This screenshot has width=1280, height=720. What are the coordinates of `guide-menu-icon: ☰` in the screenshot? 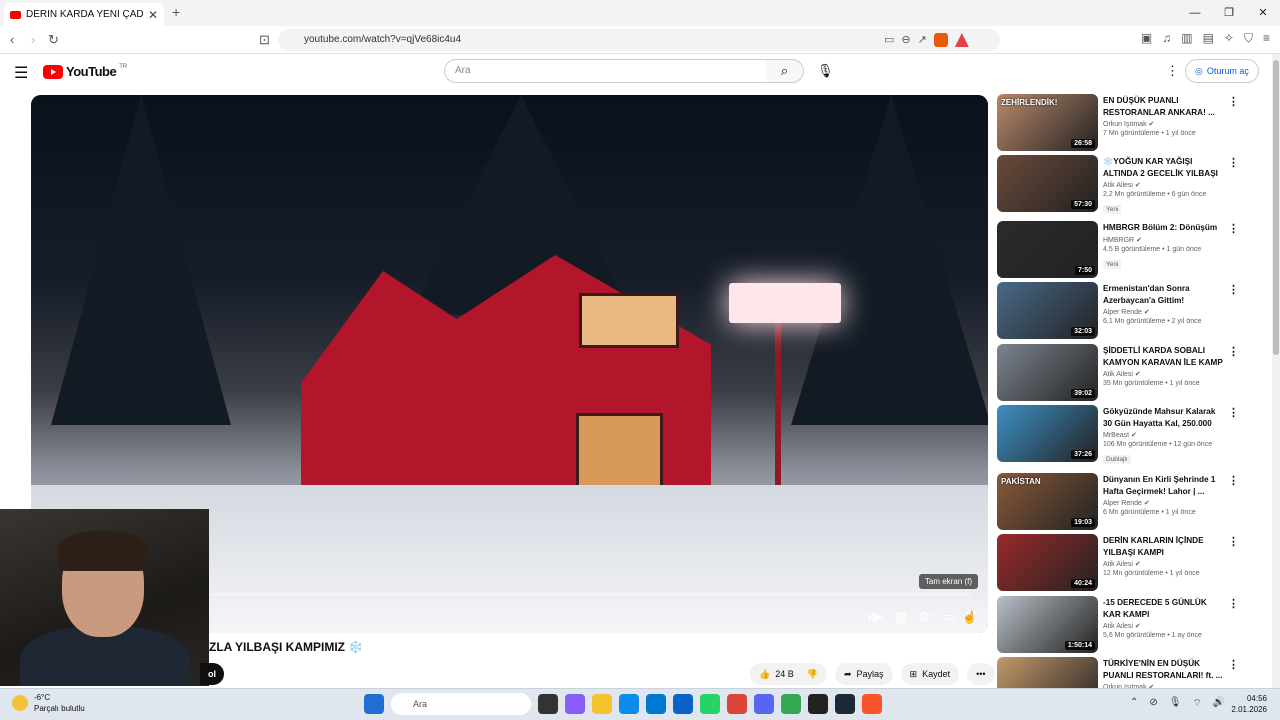 It's located at (21, 73).